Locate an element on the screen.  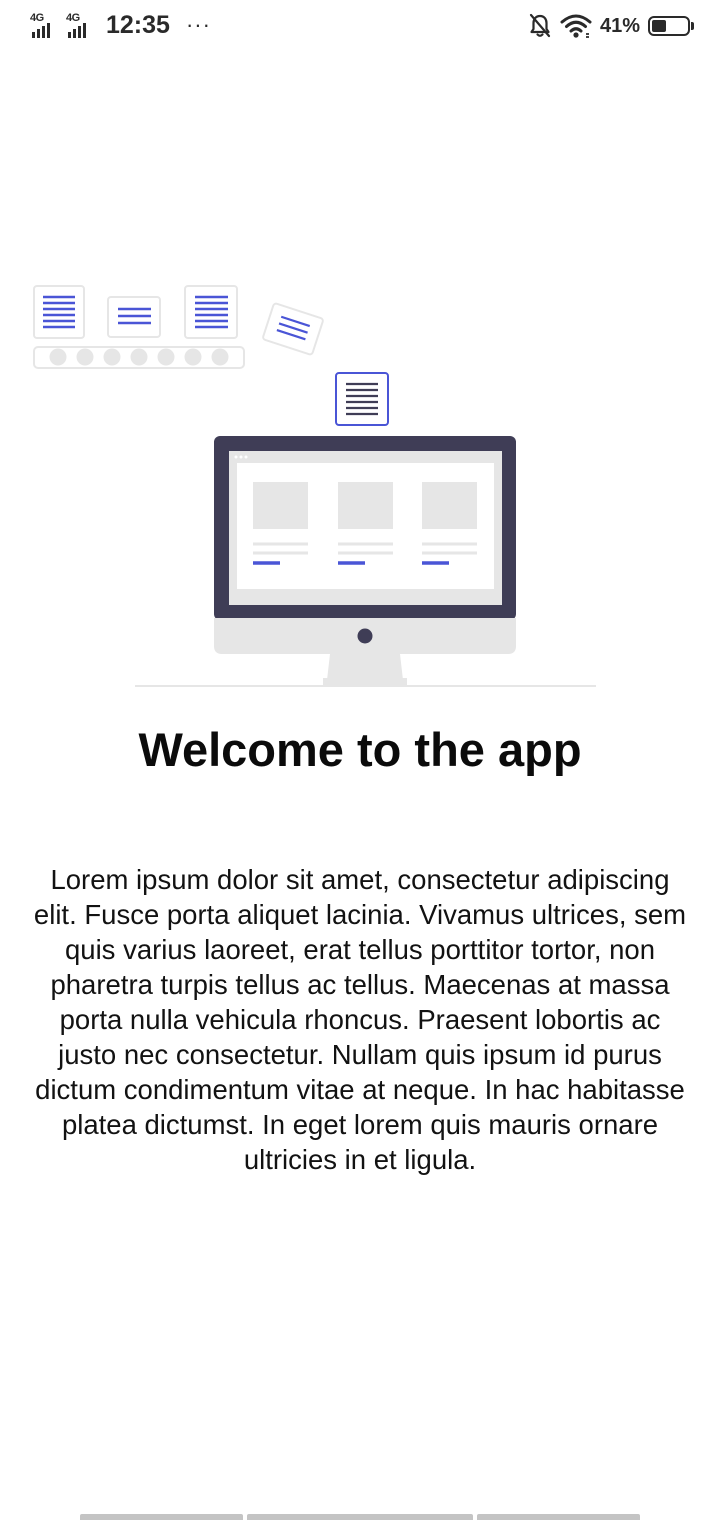
monitor-illustration is located at coordinates (365, 561).